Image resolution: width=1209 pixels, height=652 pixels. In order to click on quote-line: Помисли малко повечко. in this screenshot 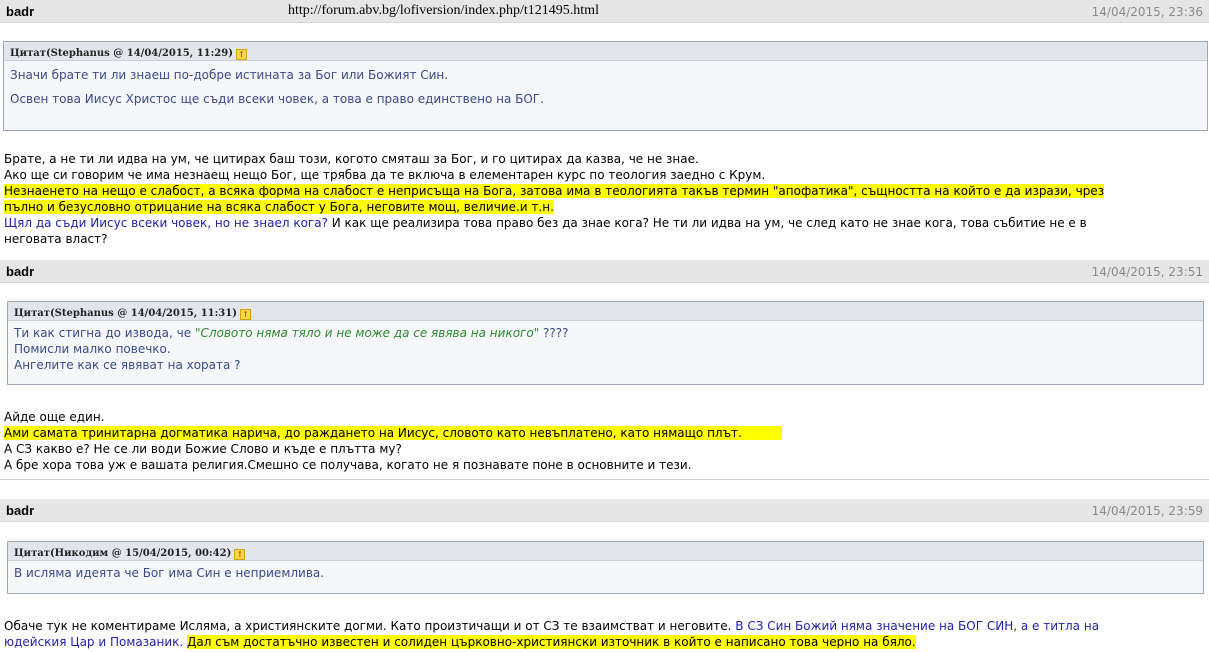, I will do `click(92, 349)`.